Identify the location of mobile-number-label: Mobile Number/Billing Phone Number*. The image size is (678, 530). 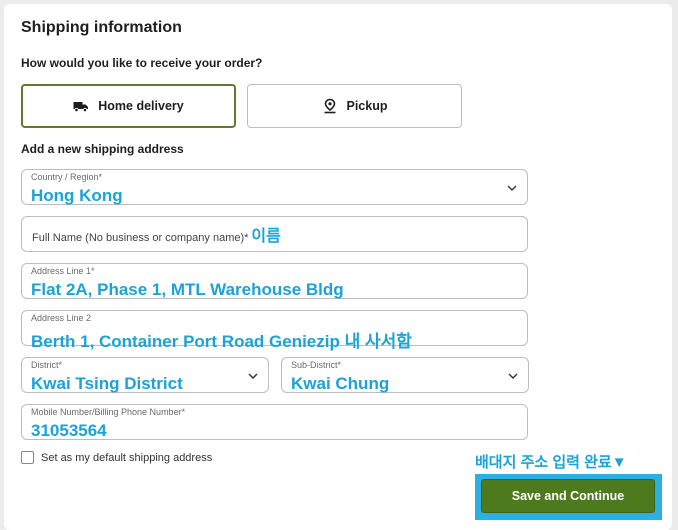
(108, 412).